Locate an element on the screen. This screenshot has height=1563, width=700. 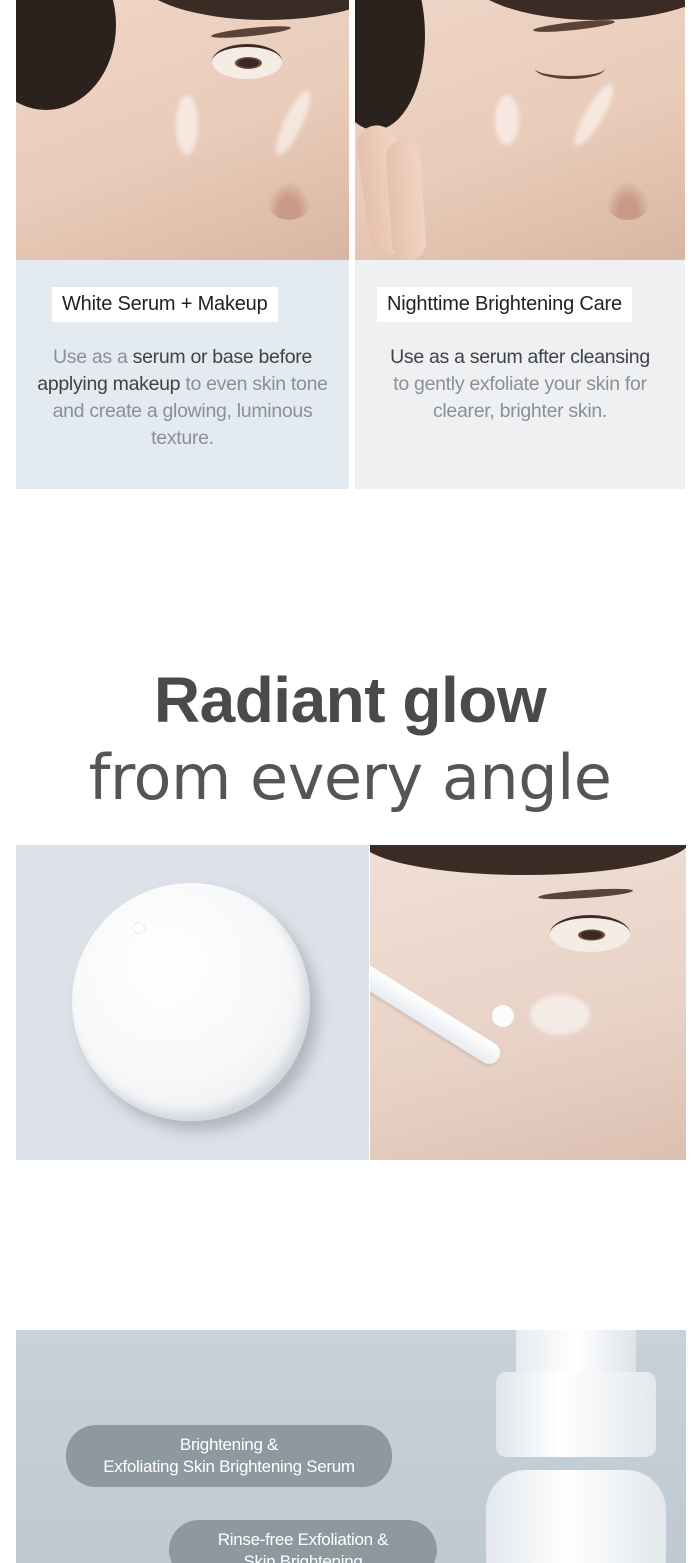
badge-line: Rinse-free Exfoliation & is located at coordinates (303, 1539).